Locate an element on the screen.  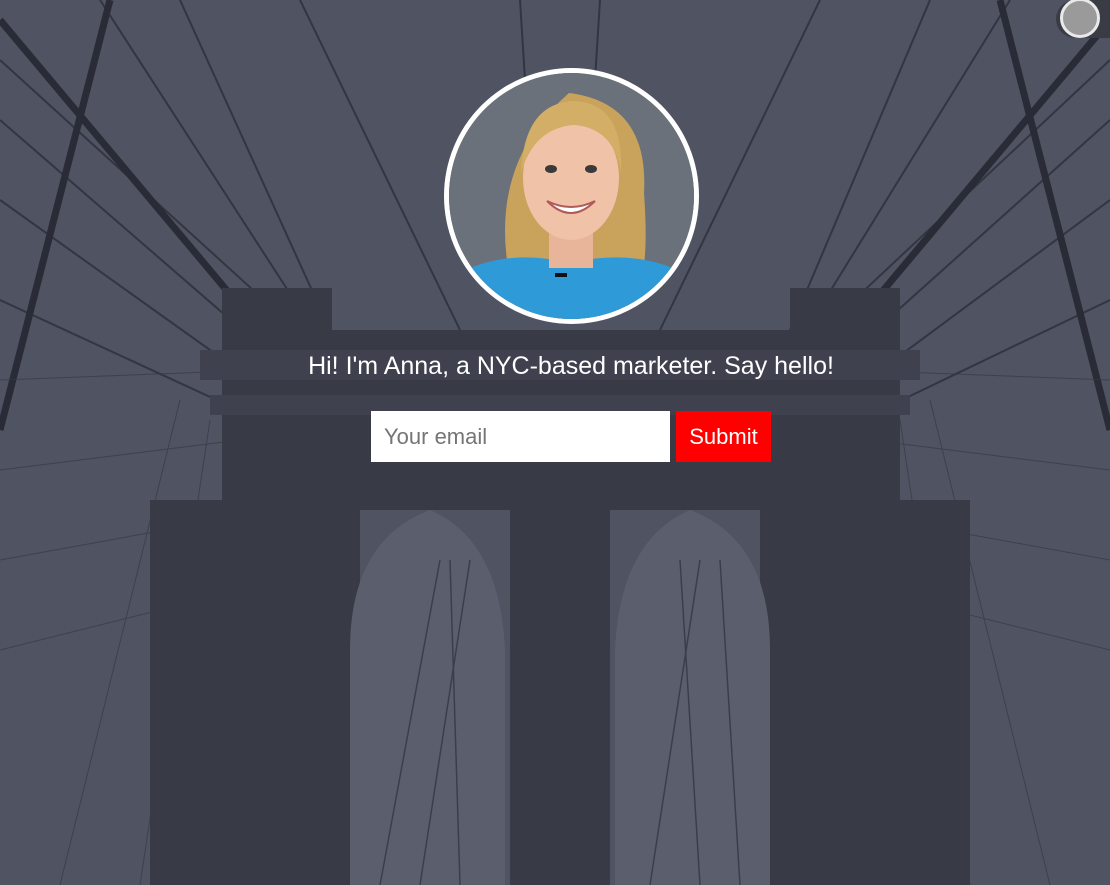
profile-avatar is located at coordinates (571, 196).